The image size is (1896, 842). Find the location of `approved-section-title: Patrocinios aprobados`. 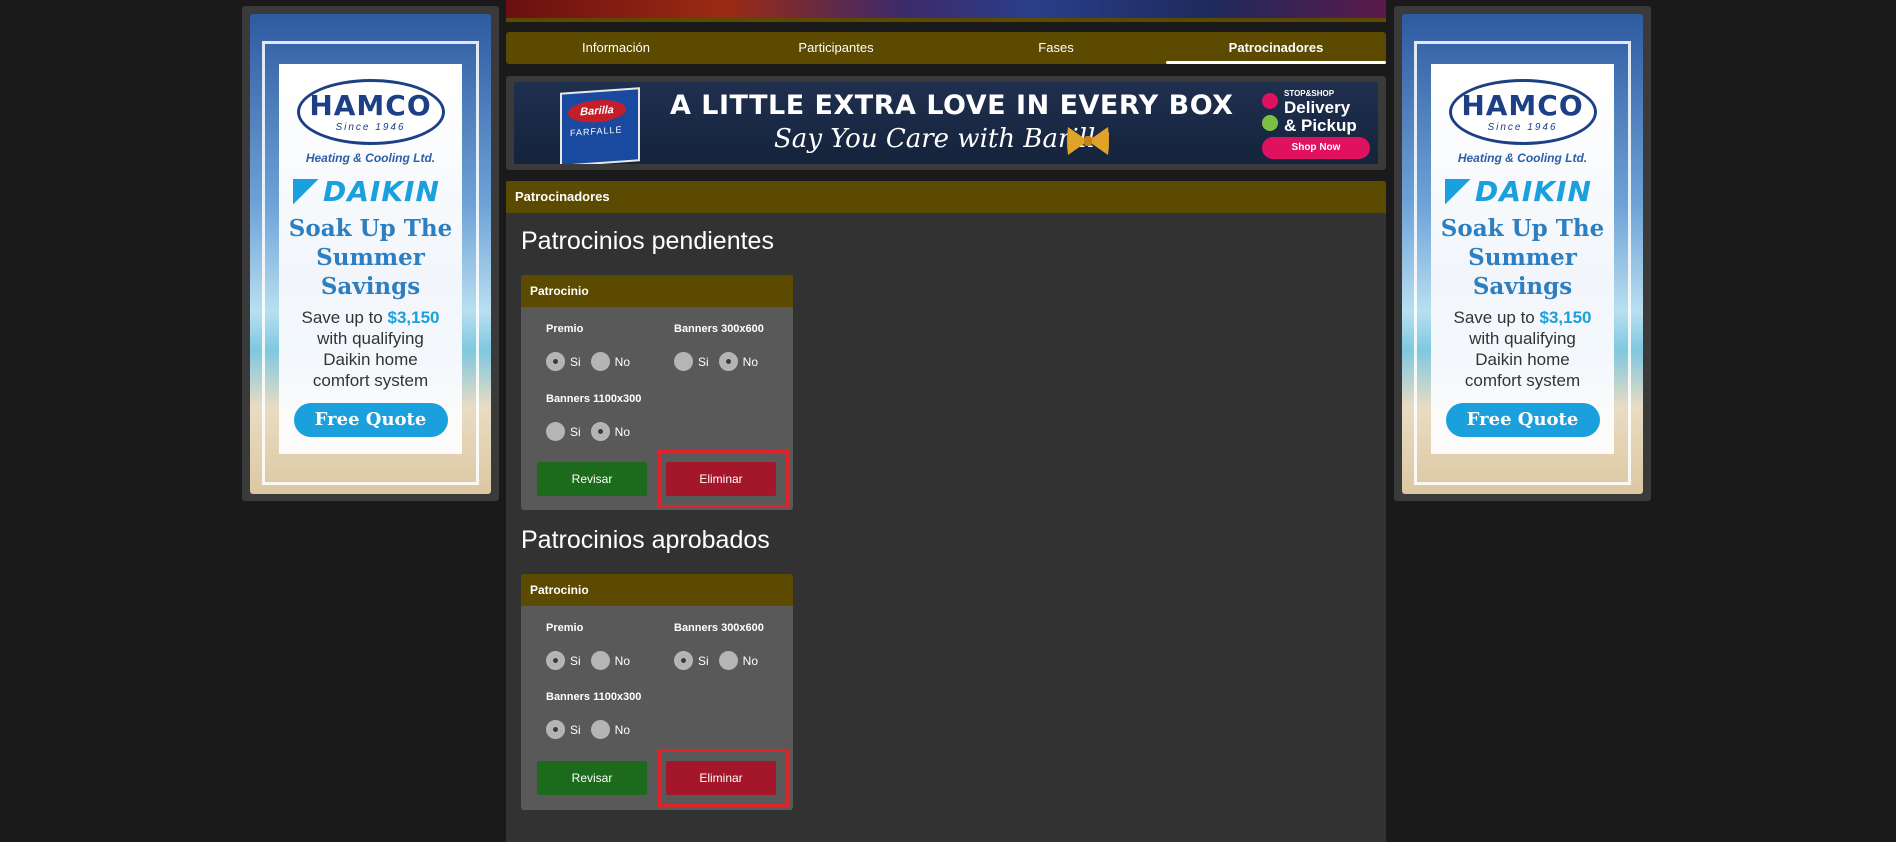

approved-section-title: Patrocinios aprobados is located at coordinates (645, 540).